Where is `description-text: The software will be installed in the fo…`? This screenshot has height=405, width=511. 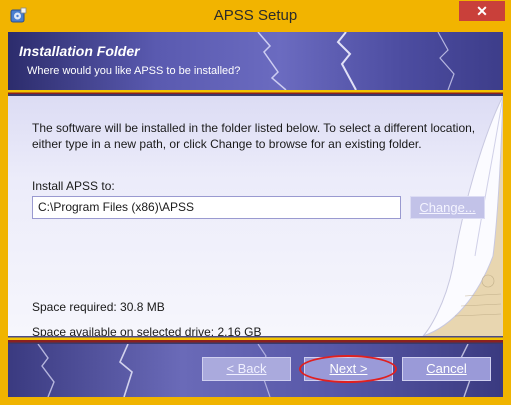
description-text: The software will be installed in the fo… is located at coordinates (254, 136).